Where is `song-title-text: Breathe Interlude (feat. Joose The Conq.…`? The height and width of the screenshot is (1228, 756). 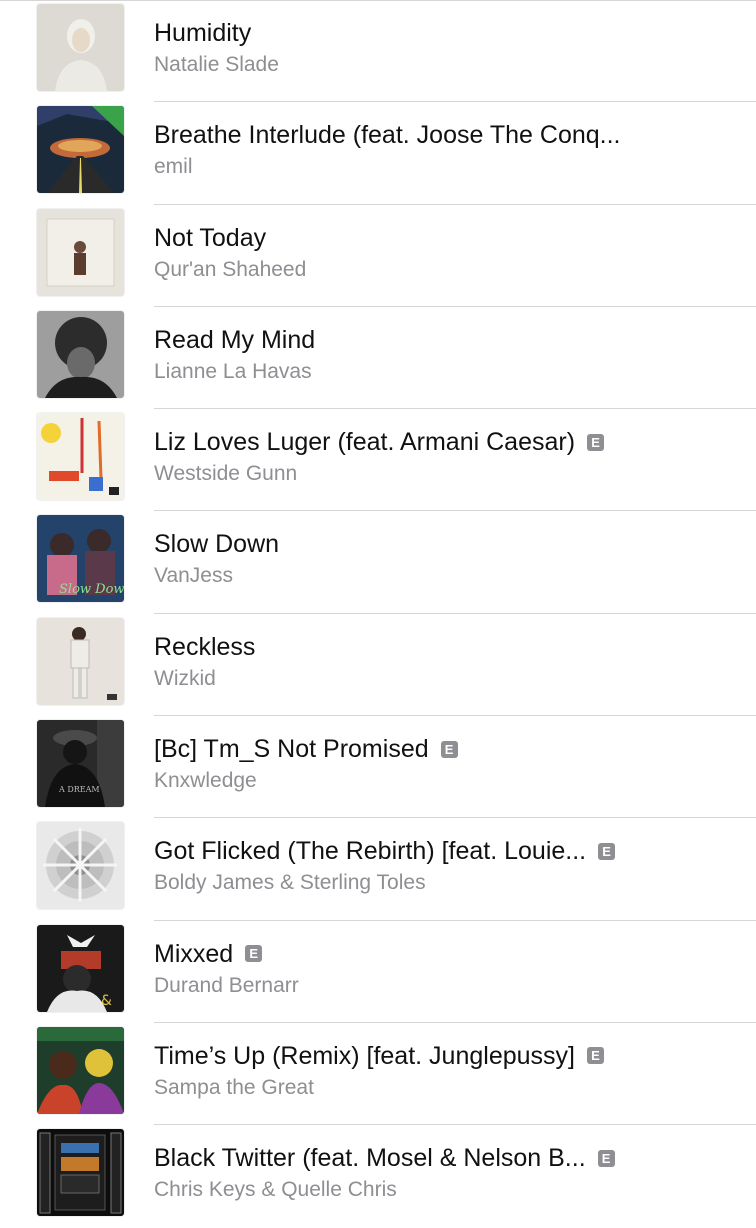
song-title-text: Breathe Interlude (feat. Joose The Conq.… is located at coordinates (387, 135).